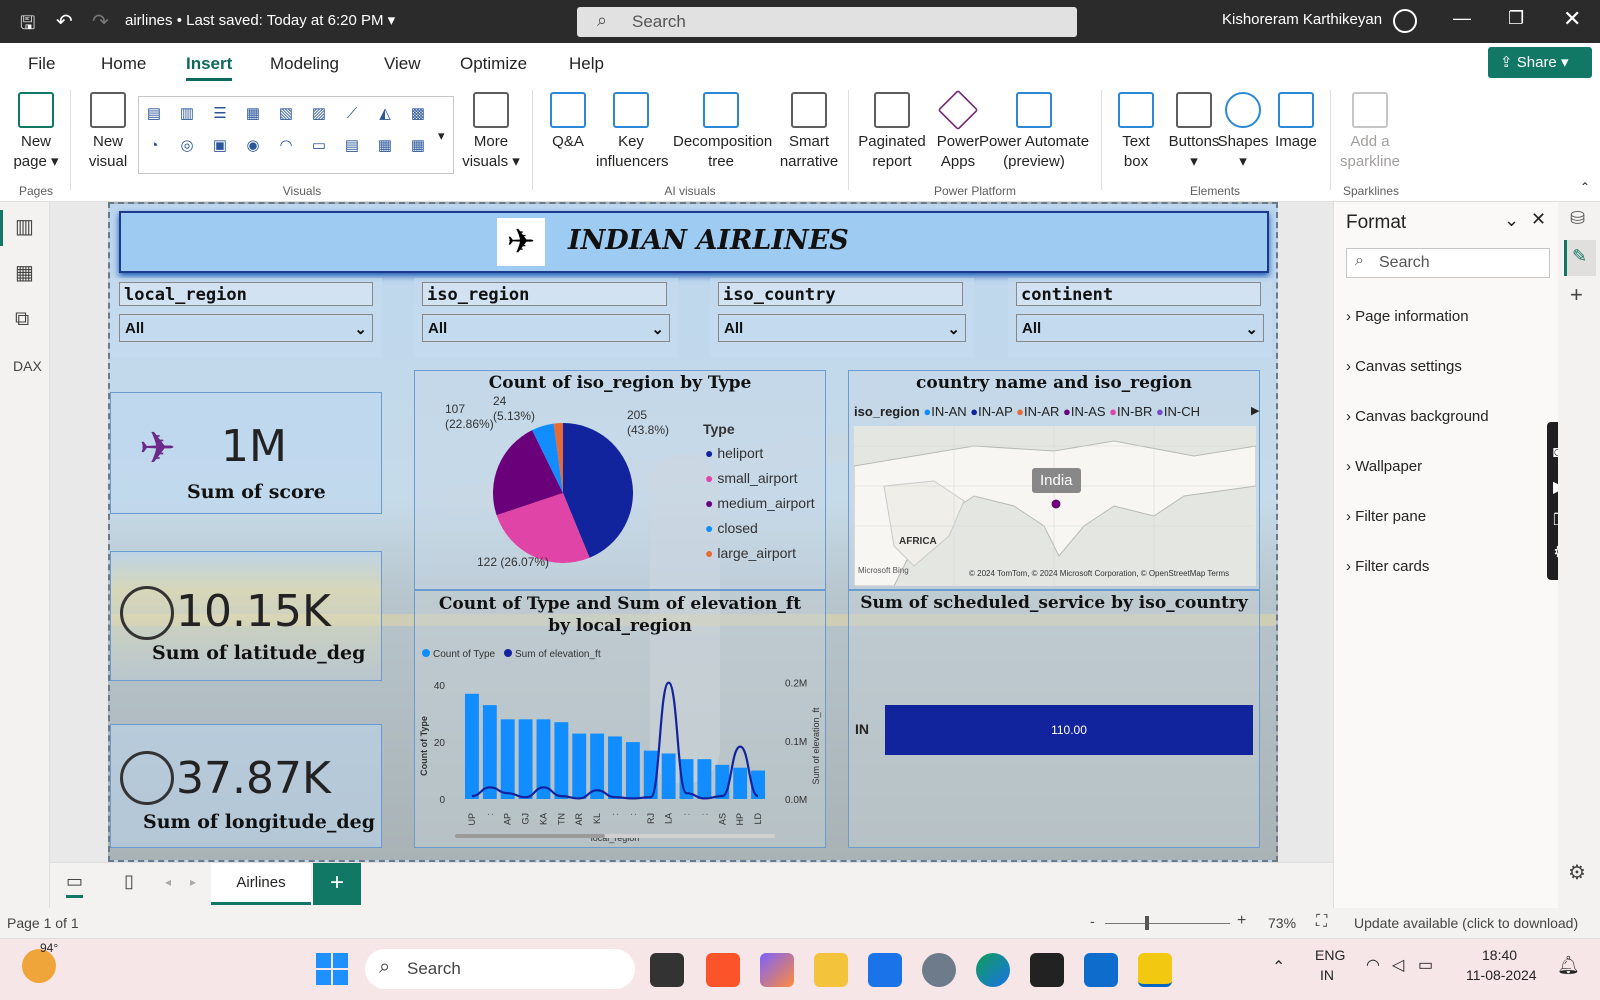 This screenshot has height=1000, width=1600. Describe the element at coordinates (1136, 132) in the screenshot. I see `text-box-button: Text box` at that location.